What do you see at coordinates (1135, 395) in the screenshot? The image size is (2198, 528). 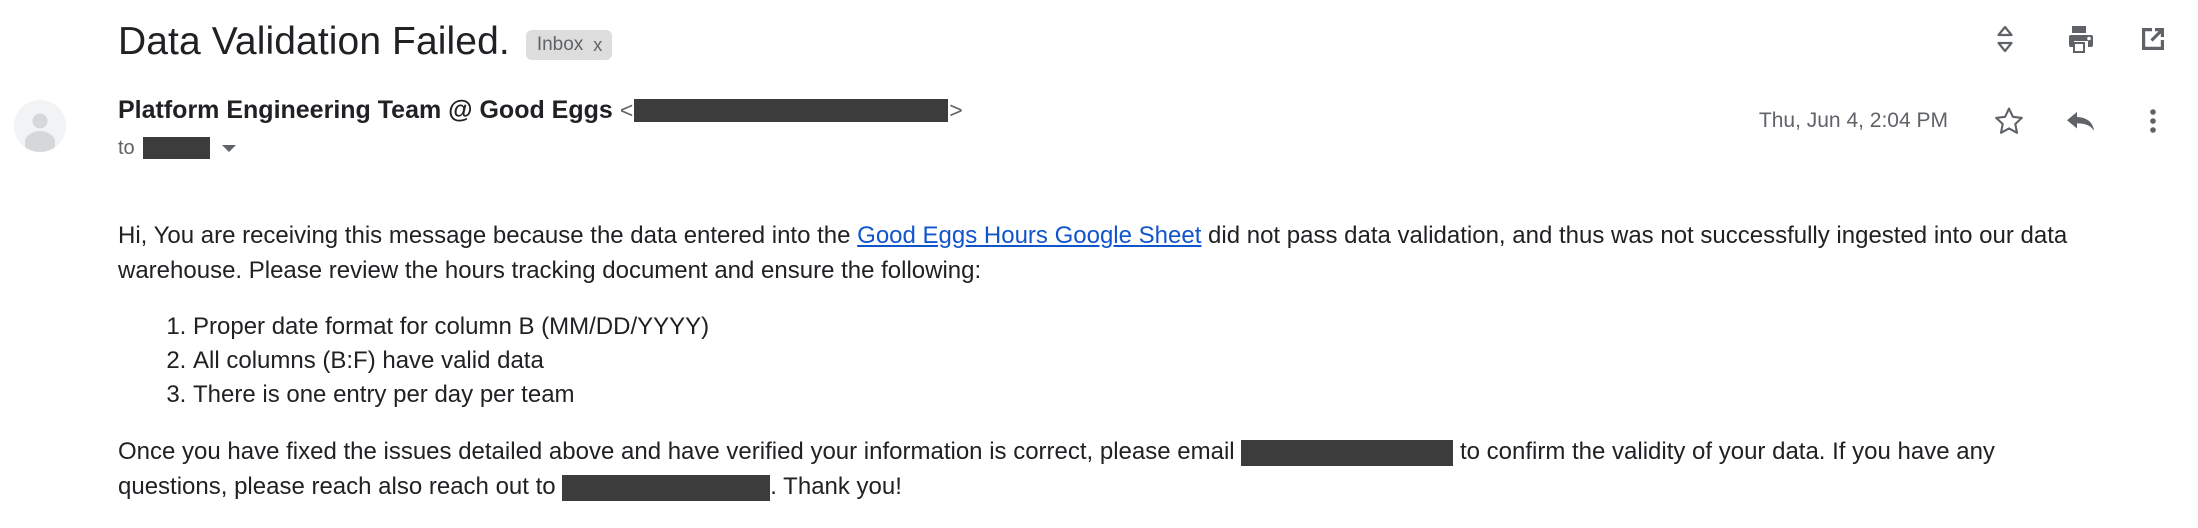 I see `list-item: There is one entry per day per team` at bounding box center [1135, 395].